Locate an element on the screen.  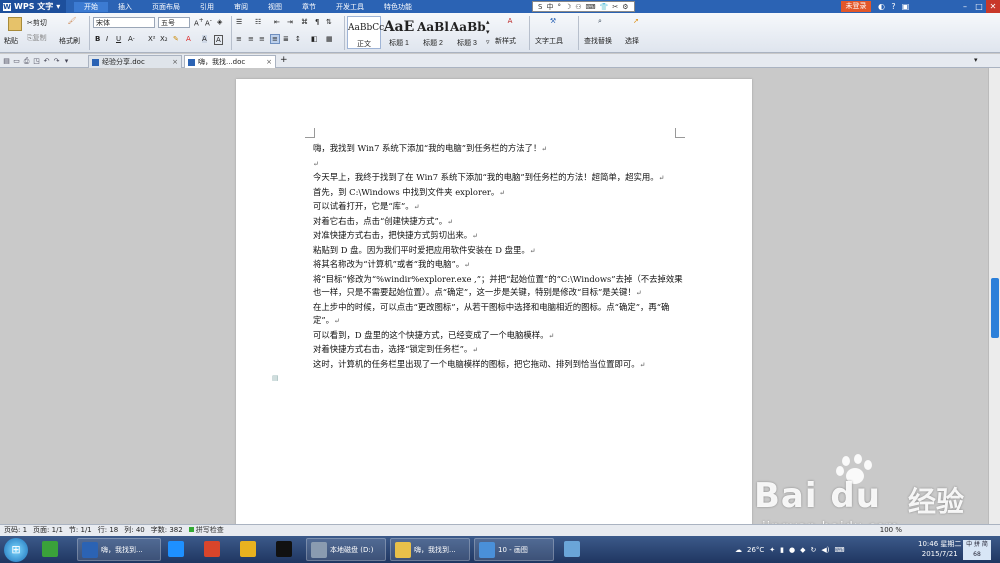
voice-icon: ⚇ is located at coordinates (578, 7).